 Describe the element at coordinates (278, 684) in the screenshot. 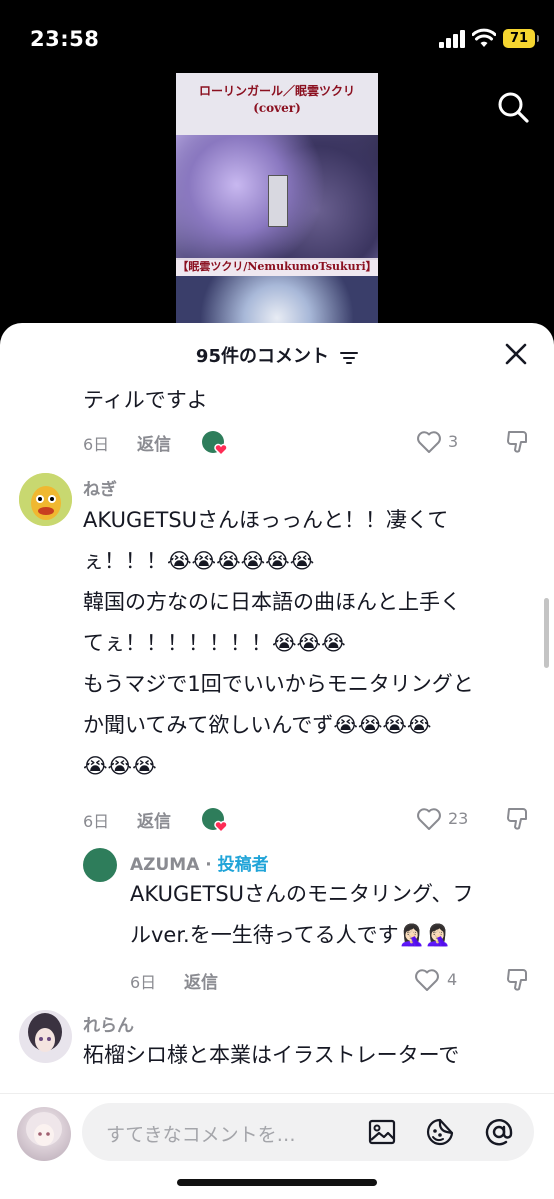

I see `comment-text-line: もうマジで1回でいいからモニタリングと` at that location.